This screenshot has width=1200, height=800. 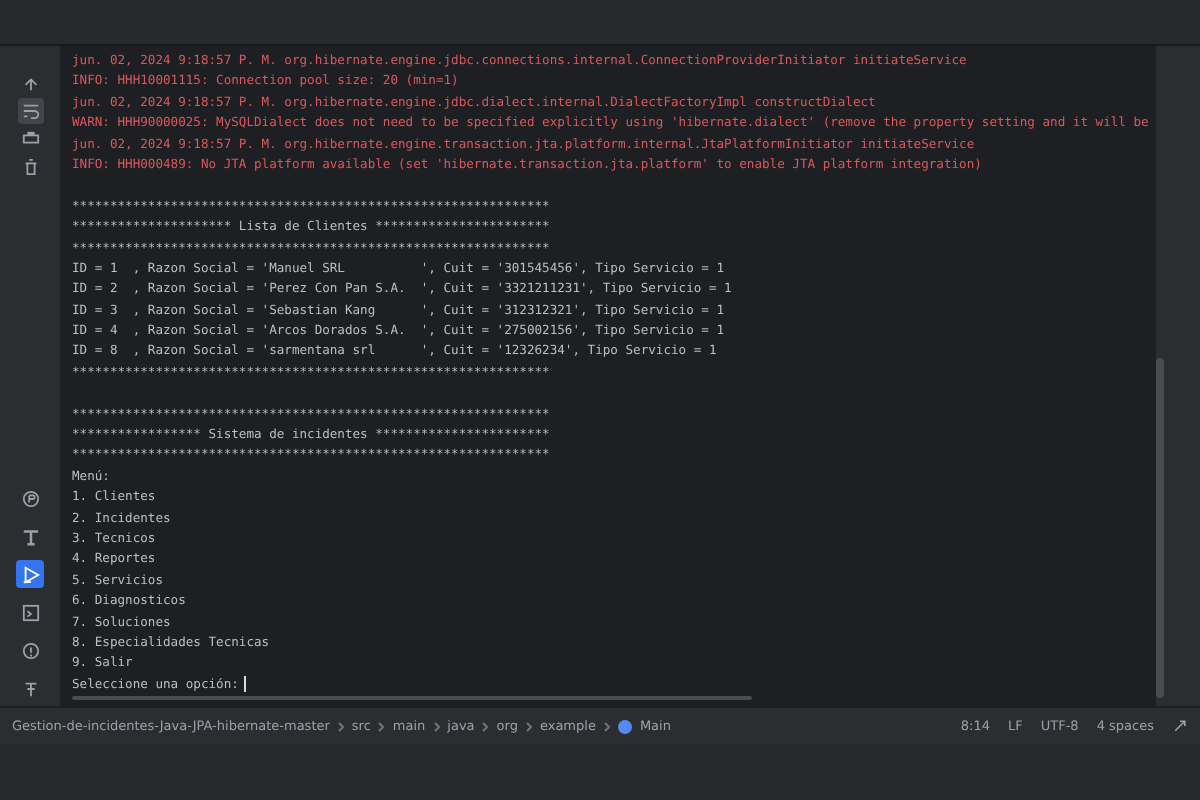 What do you see at coordinates (30, 83) in the screenshot?
I see `arrow-up-icon` at bounding box center [30, 83].